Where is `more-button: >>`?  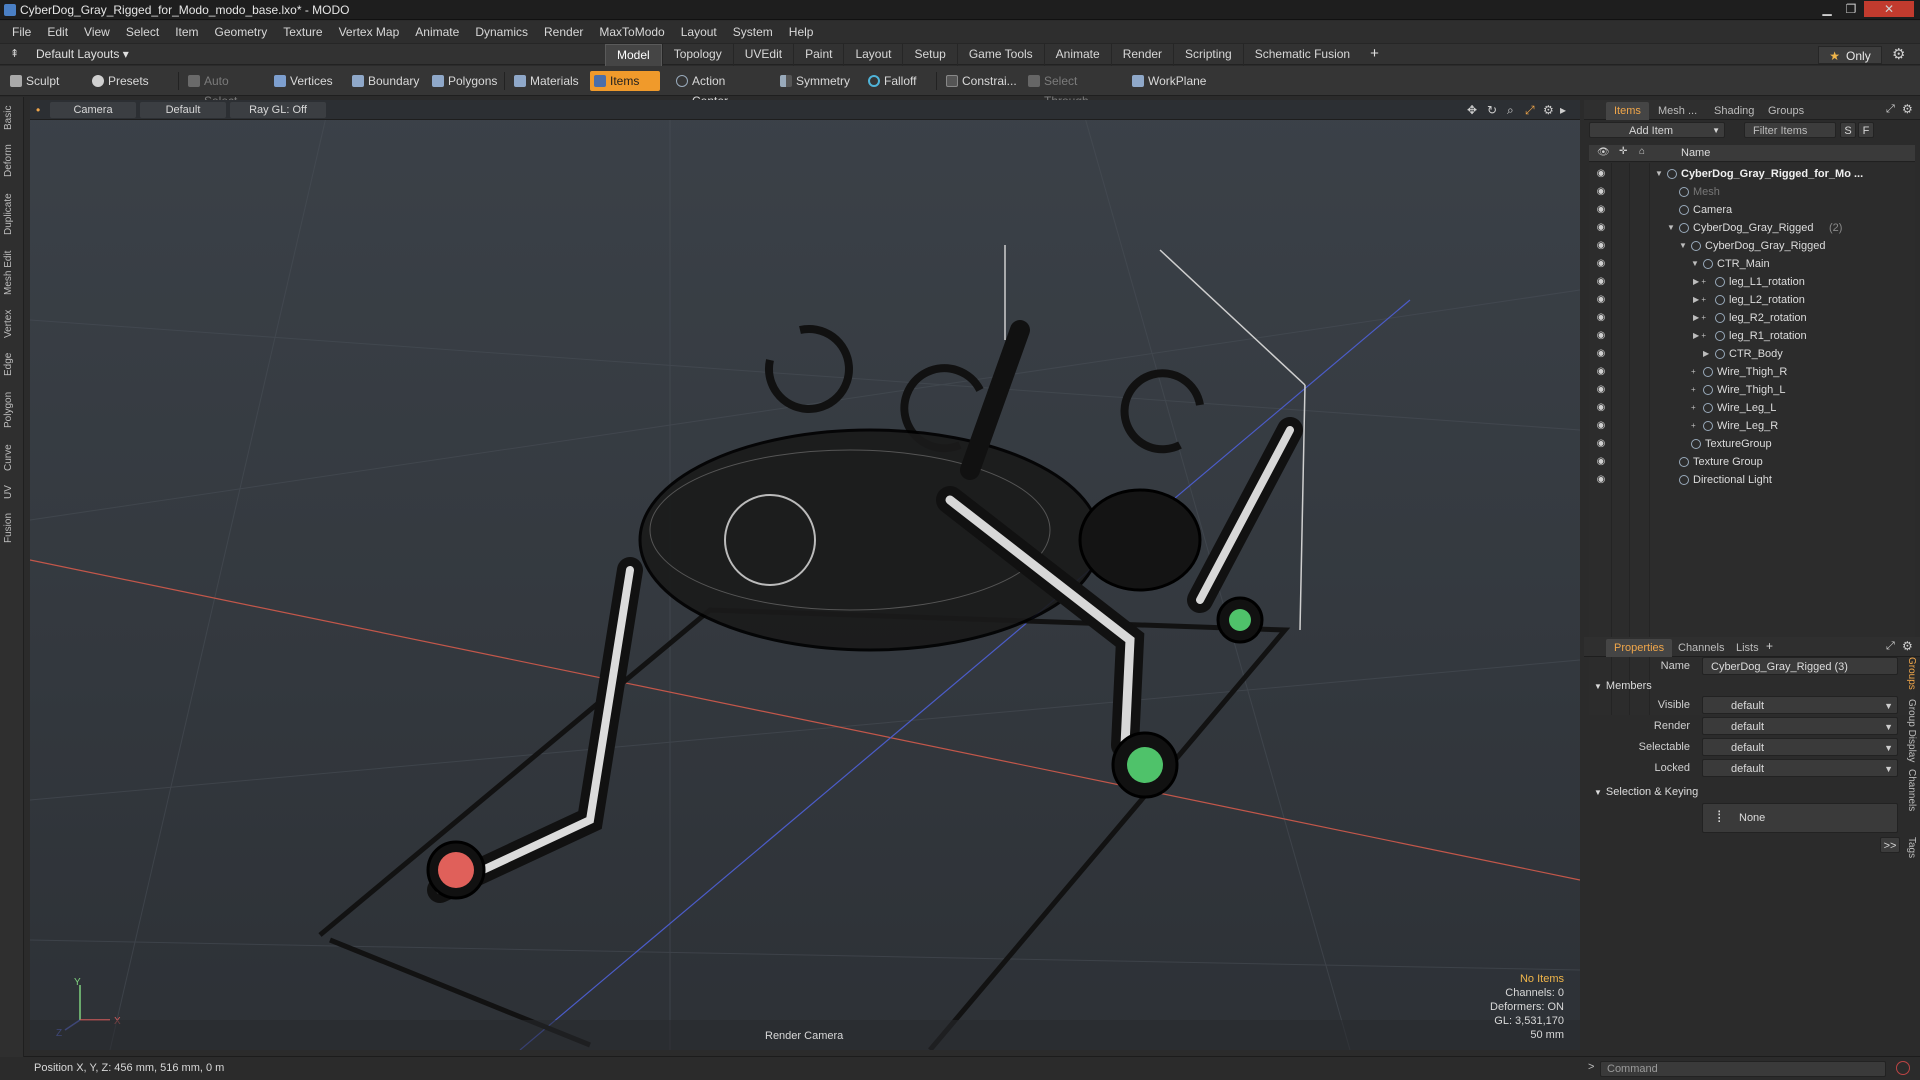 more-button: >> is located at coordinates (1890, 845).